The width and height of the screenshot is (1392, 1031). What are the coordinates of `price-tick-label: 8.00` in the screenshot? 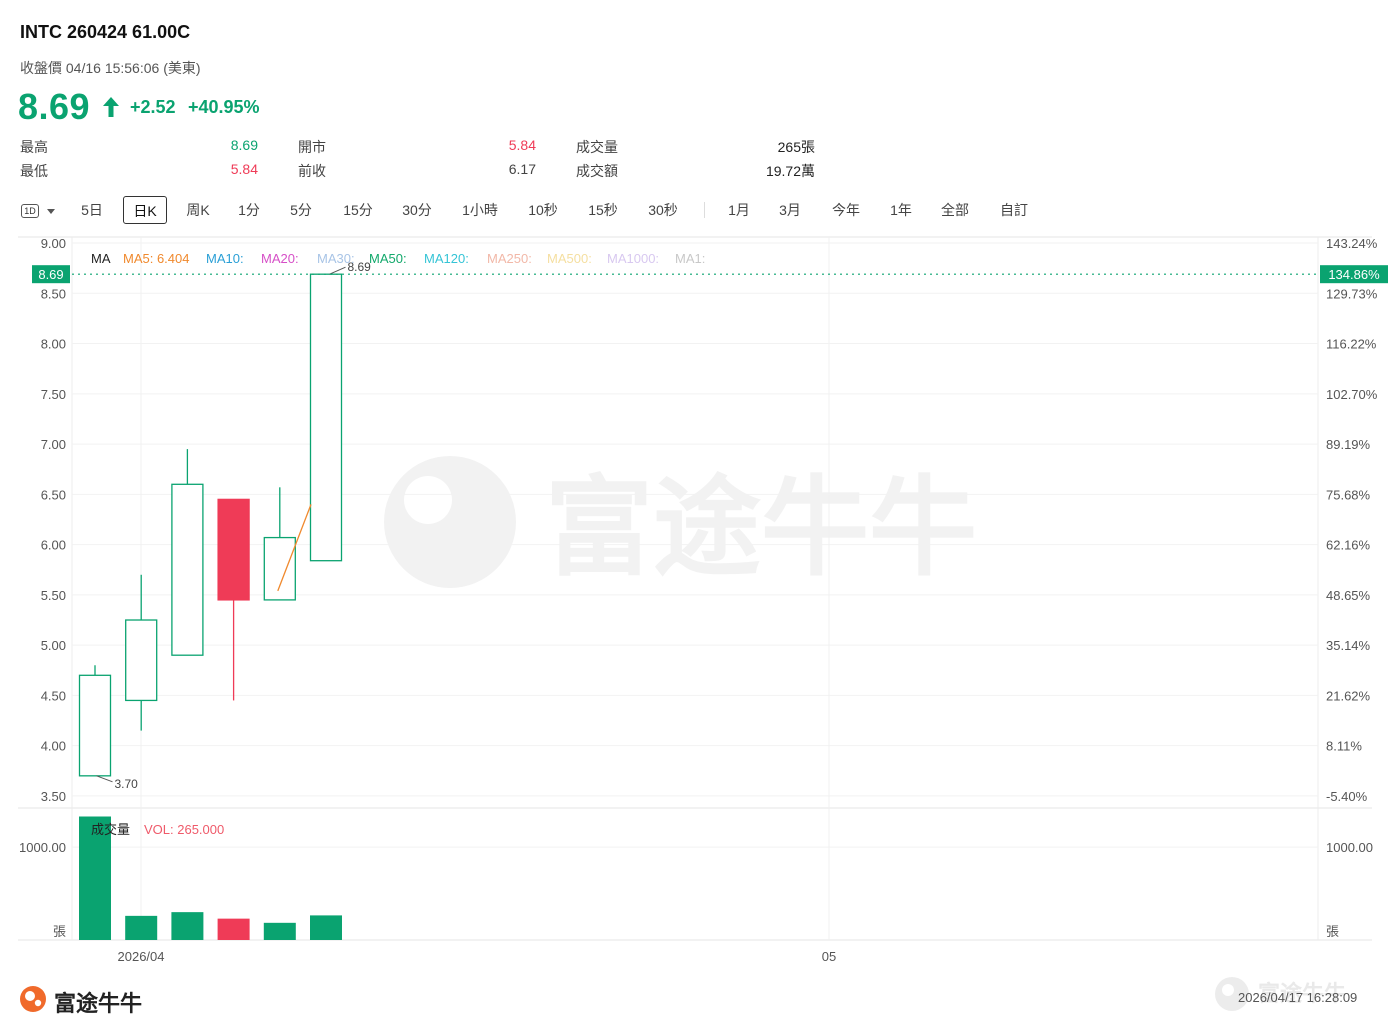 It's located at (53, 344).